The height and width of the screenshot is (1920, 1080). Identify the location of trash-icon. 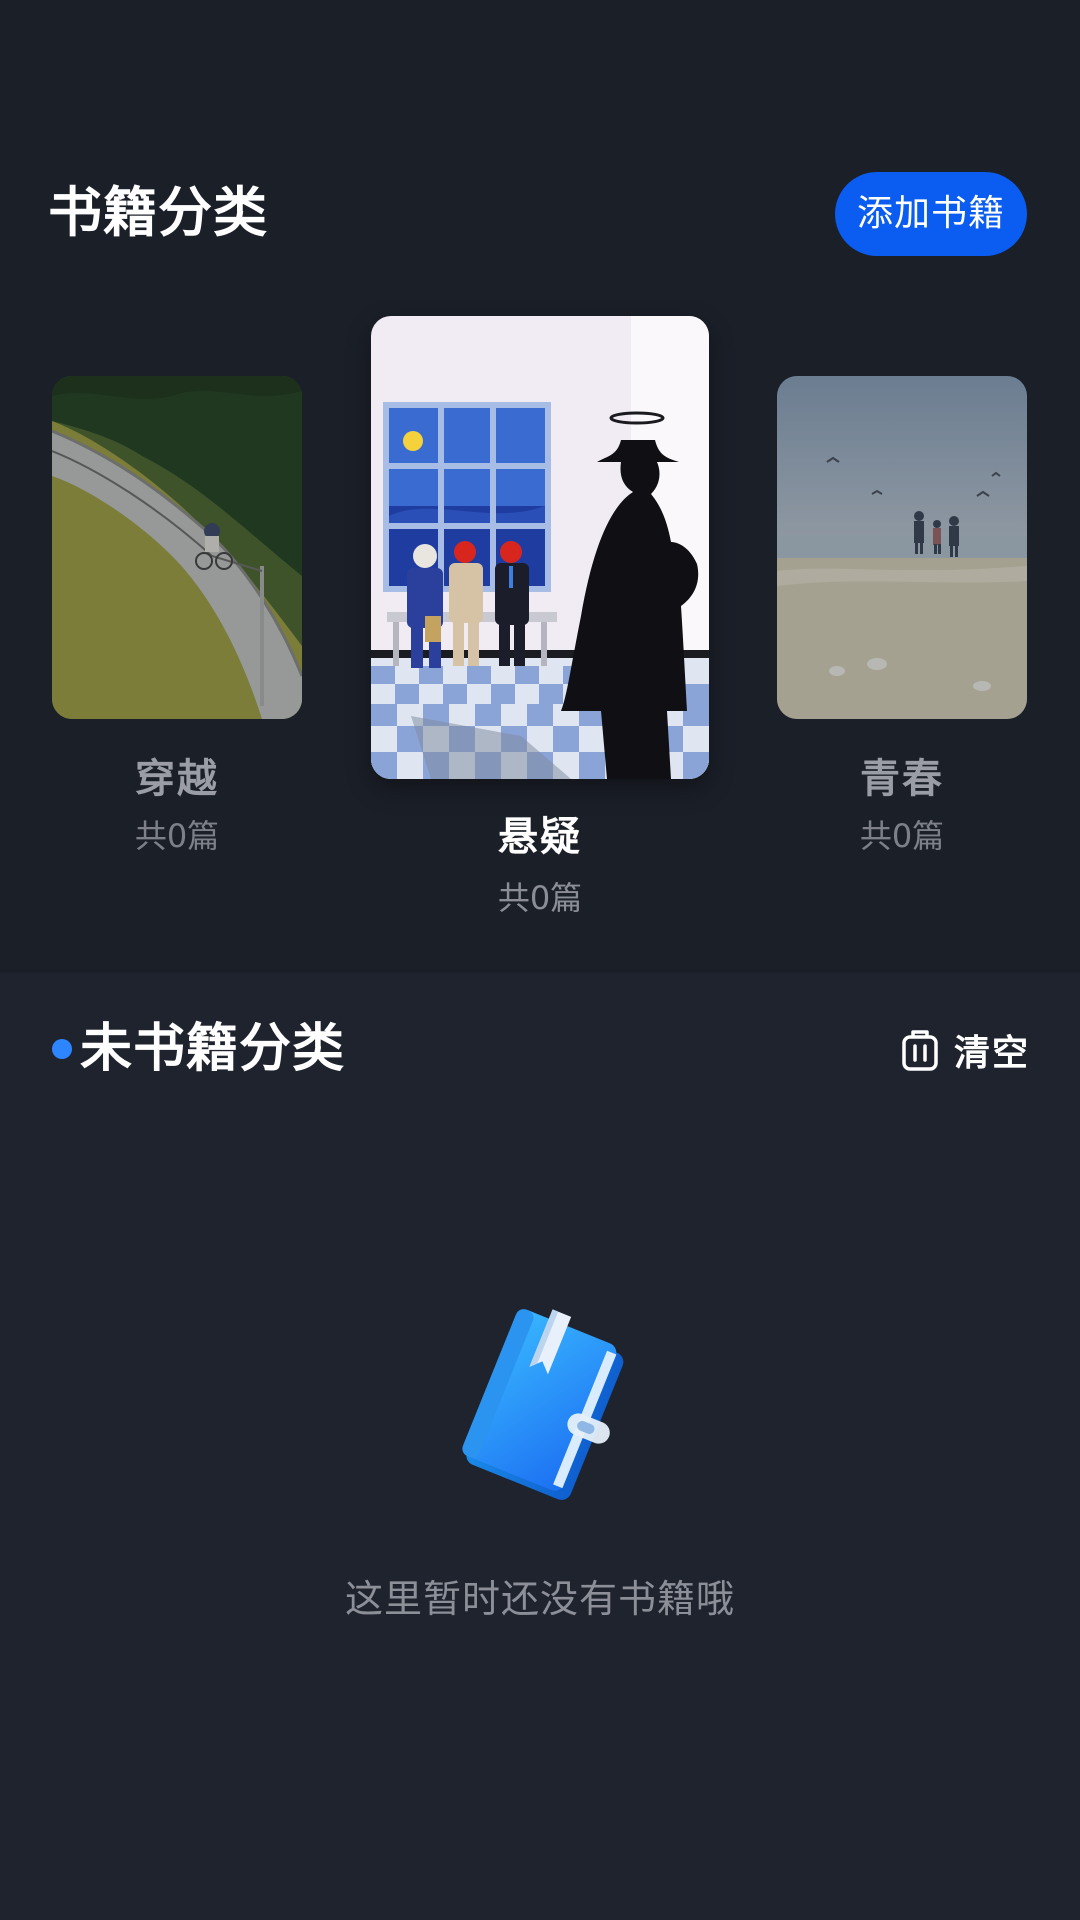
(920, 1050).